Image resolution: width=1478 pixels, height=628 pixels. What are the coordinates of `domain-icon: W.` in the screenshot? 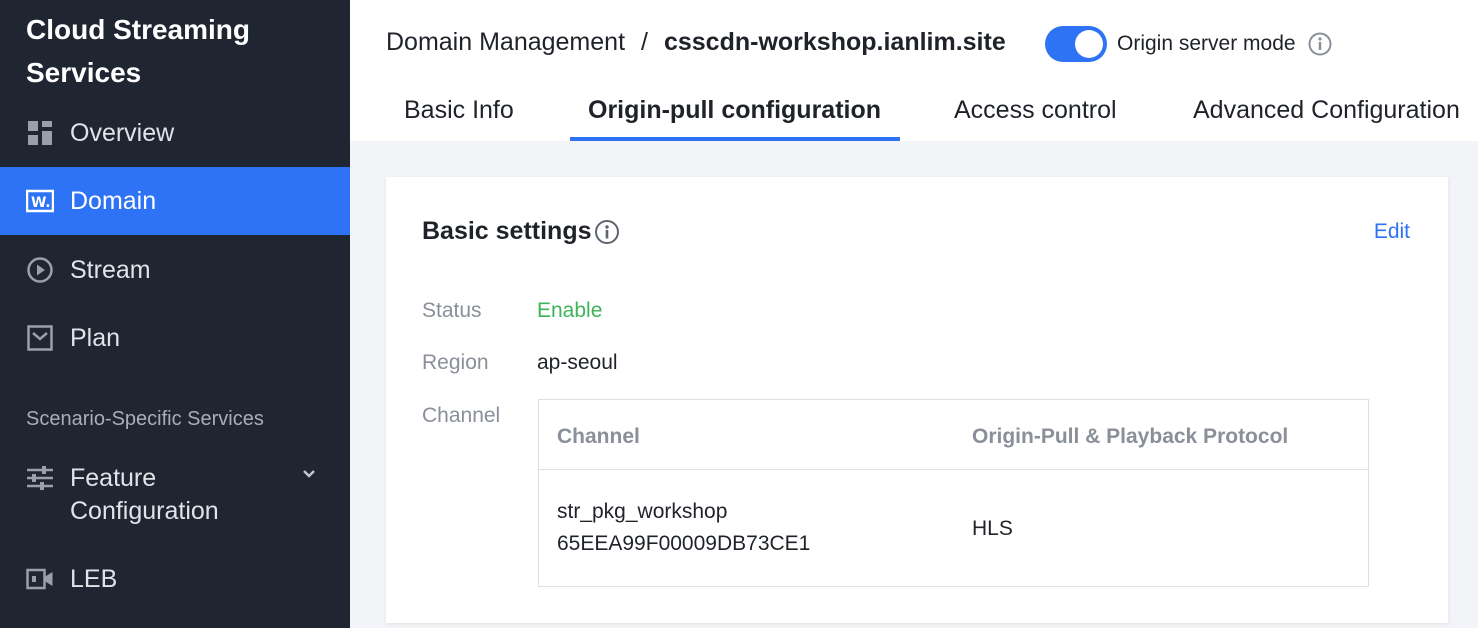 It's located at (40, 201).